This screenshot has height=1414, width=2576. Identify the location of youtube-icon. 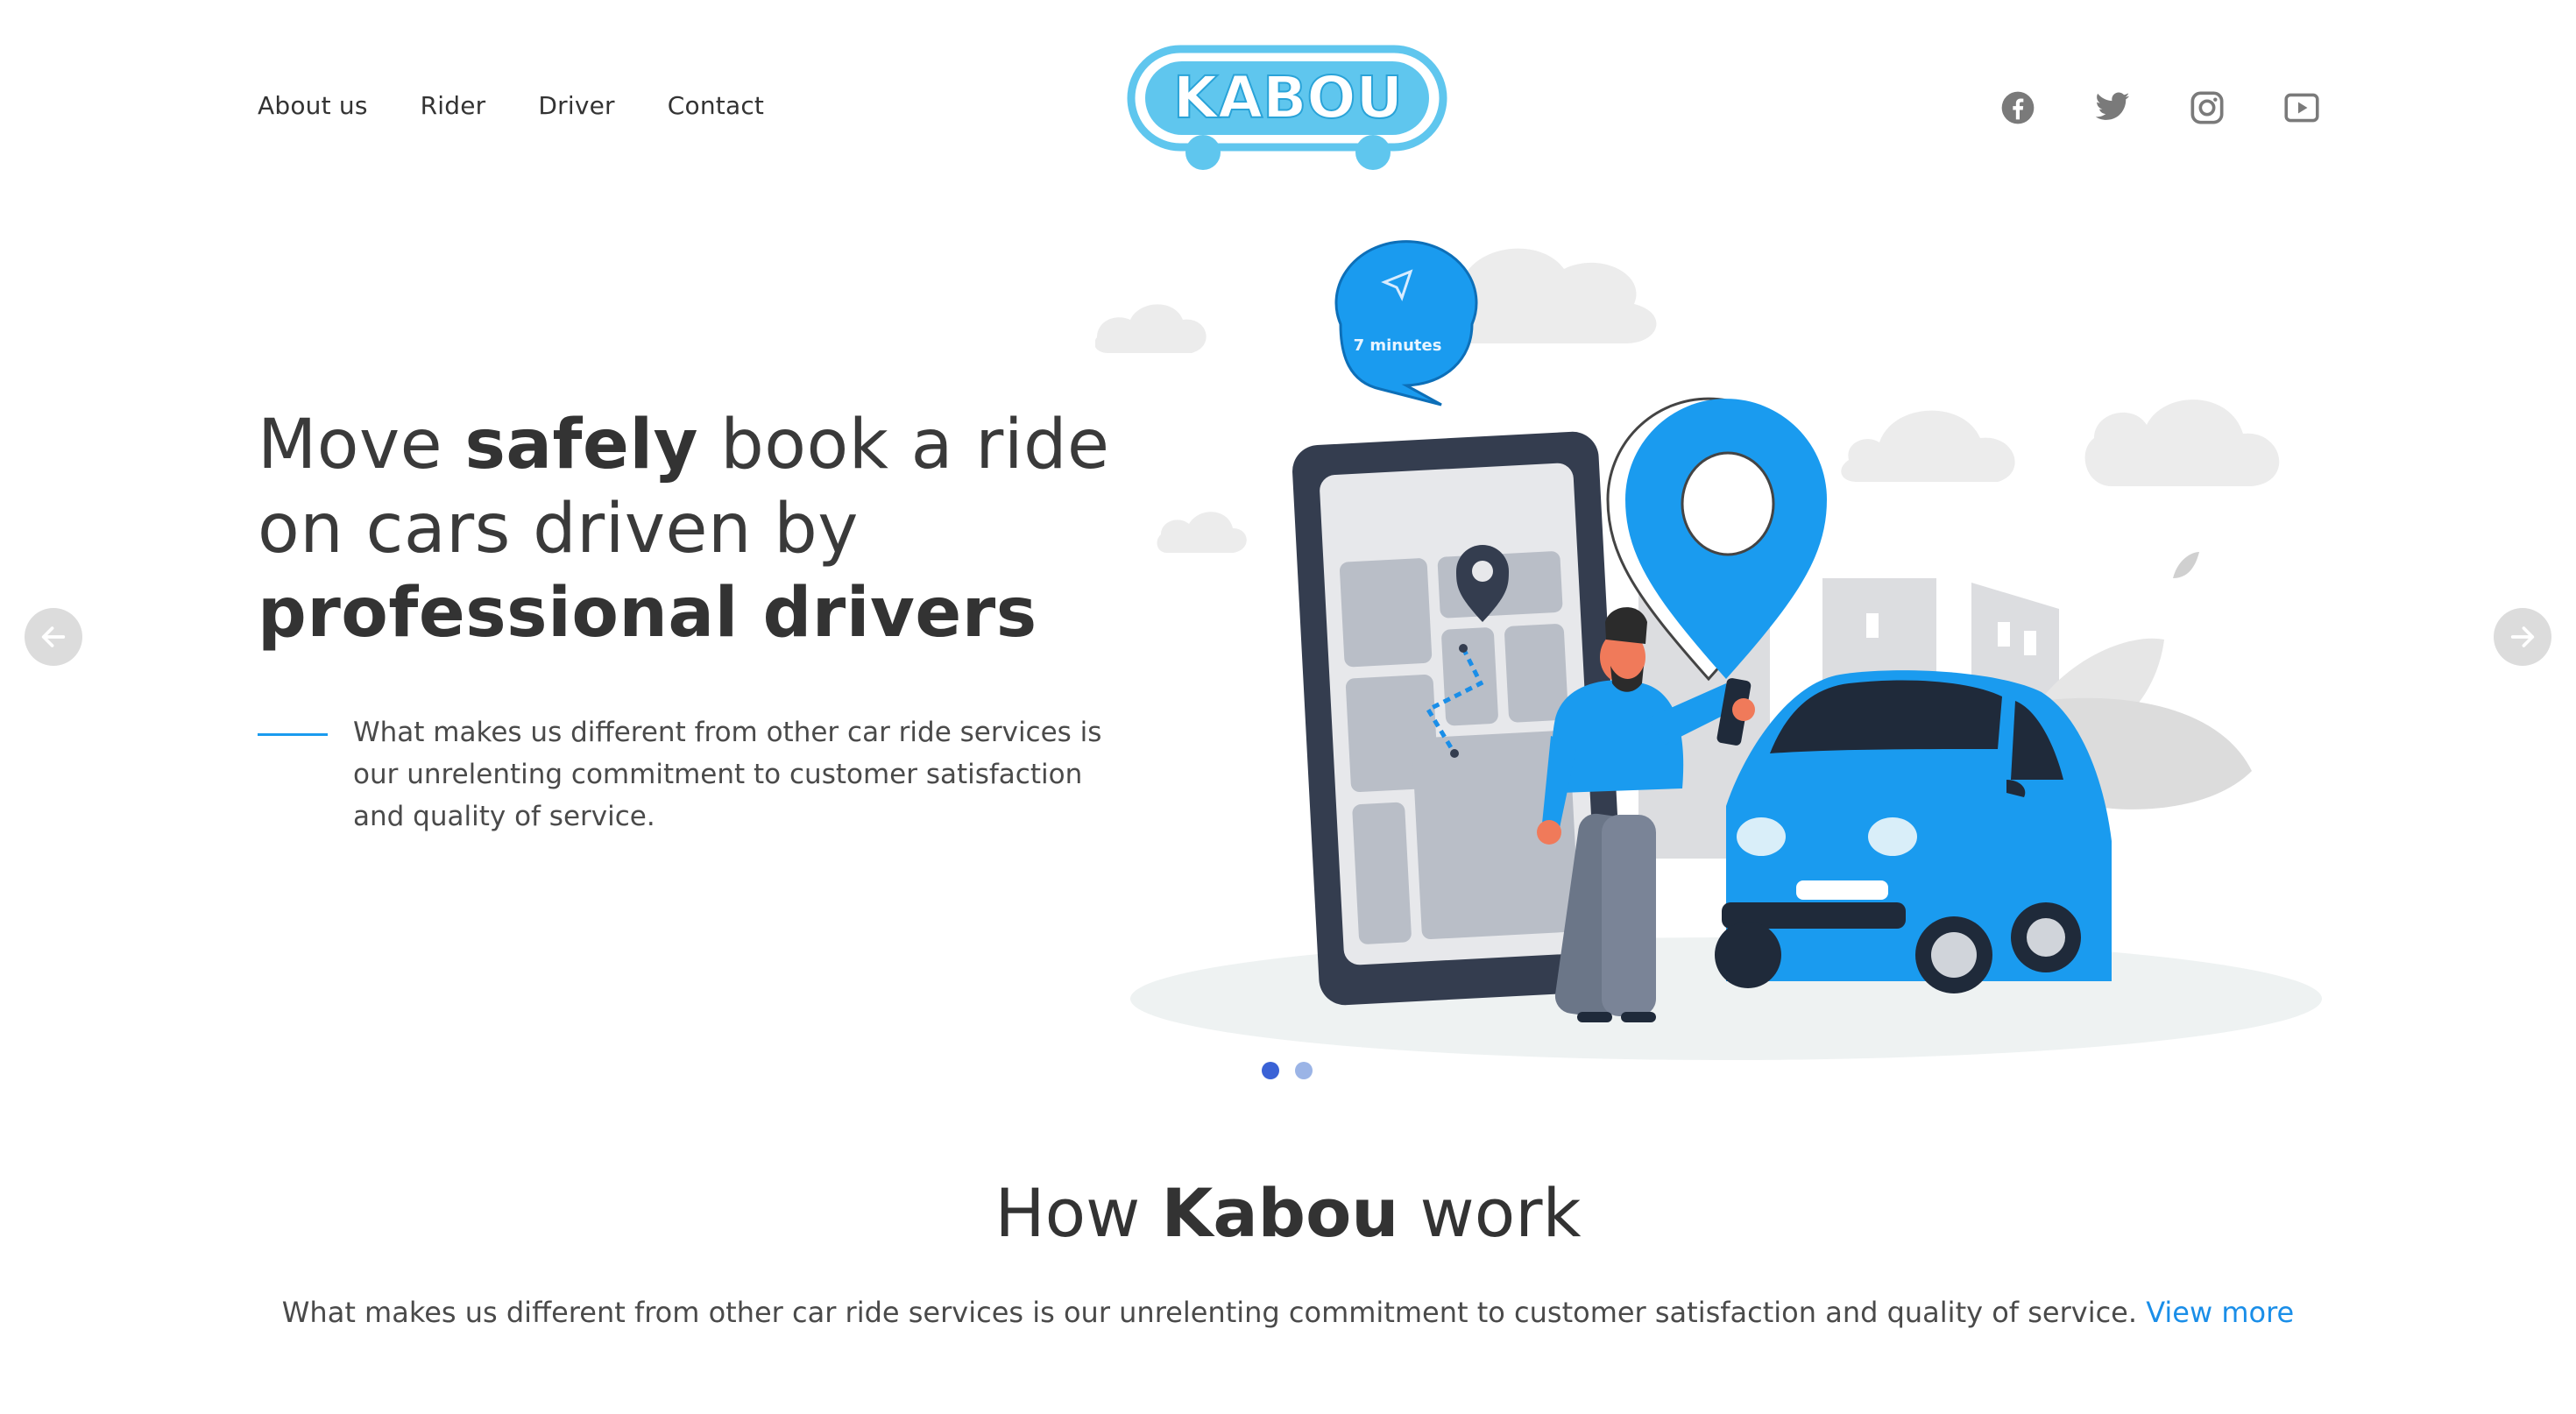
(2302, 108).